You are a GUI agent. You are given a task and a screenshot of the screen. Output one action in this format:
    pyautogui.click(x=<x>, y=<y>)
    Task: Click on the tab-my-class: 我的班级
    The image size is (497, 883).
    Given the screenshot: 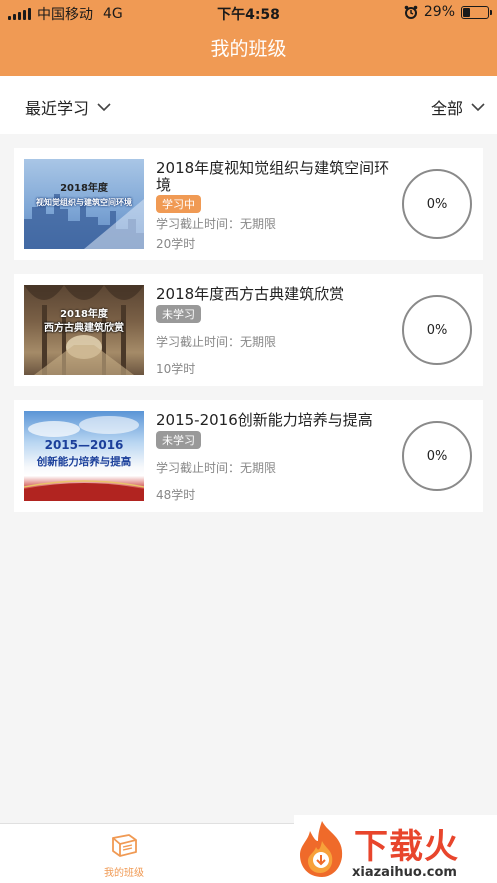 What is the action you would take?
    pyautogui.click(x=124, y=856)
    